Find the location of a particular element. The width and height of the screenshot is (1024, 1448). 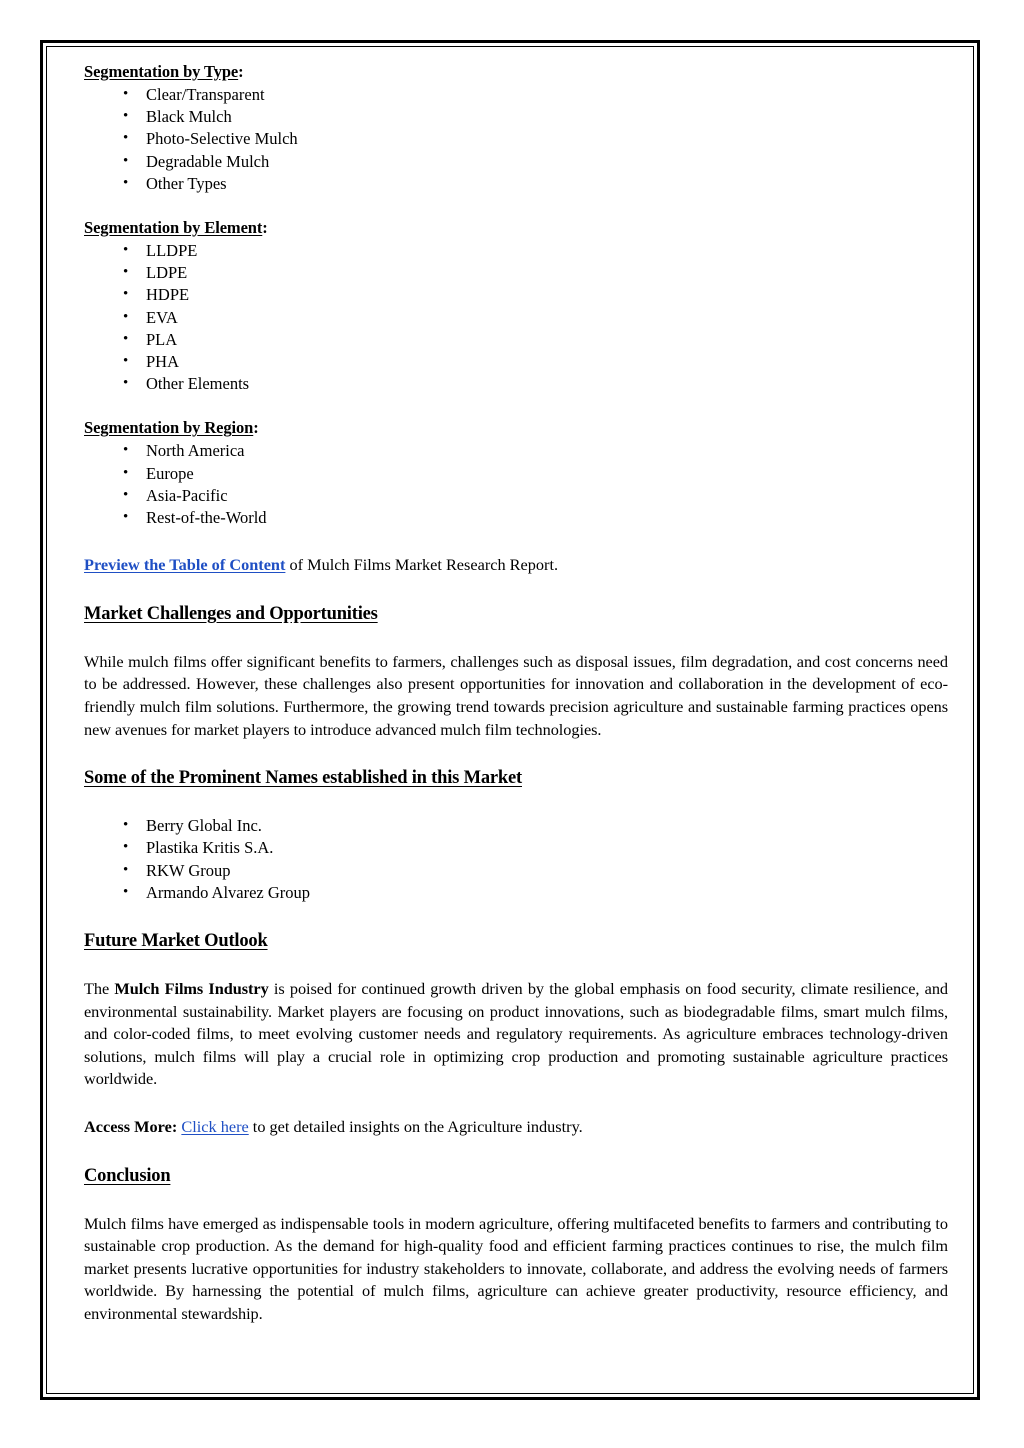

list-item: Berry Global Inc. is located at coordinates (516, 825).